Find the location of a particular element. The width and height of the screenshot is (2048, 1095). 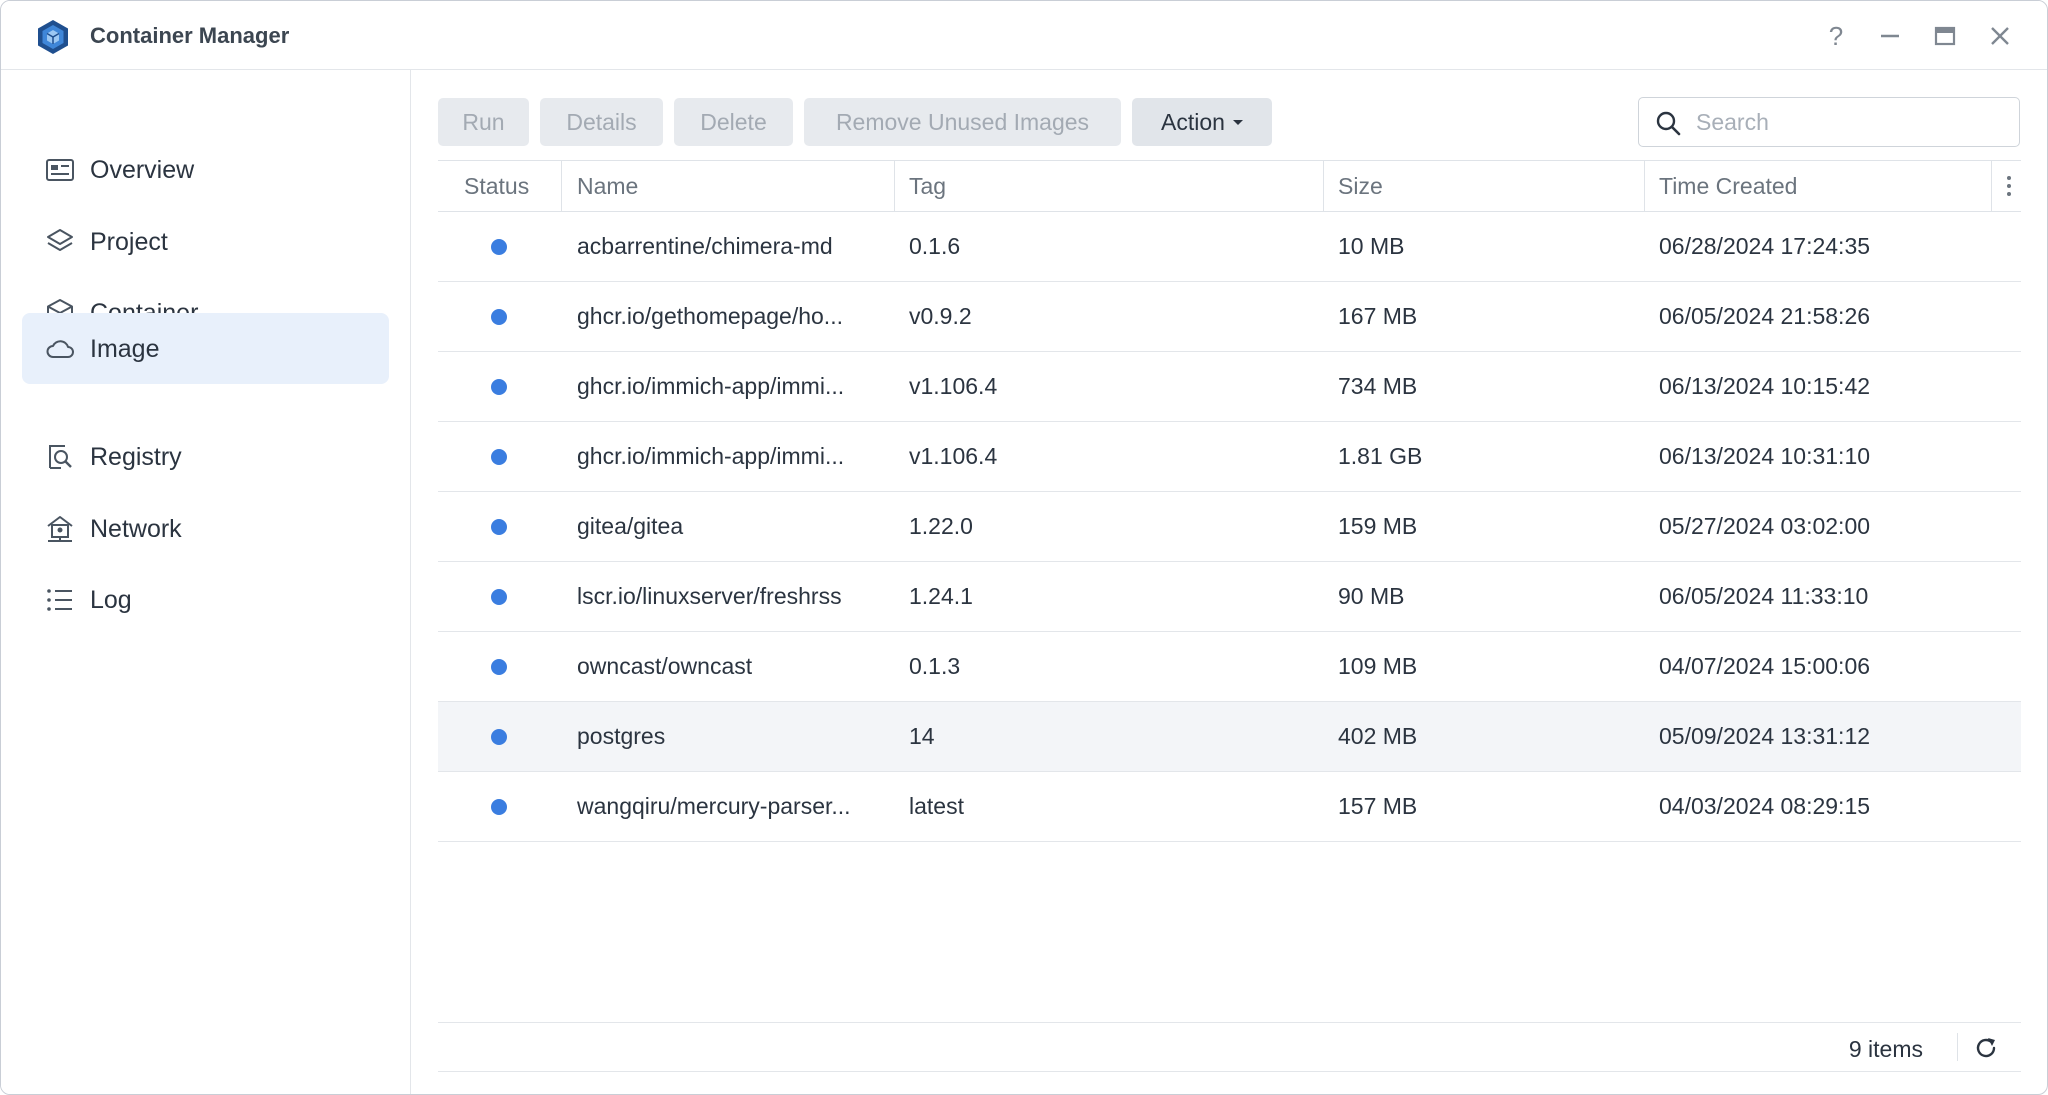

help-icon: ? is located at coordinates (1836, 36).